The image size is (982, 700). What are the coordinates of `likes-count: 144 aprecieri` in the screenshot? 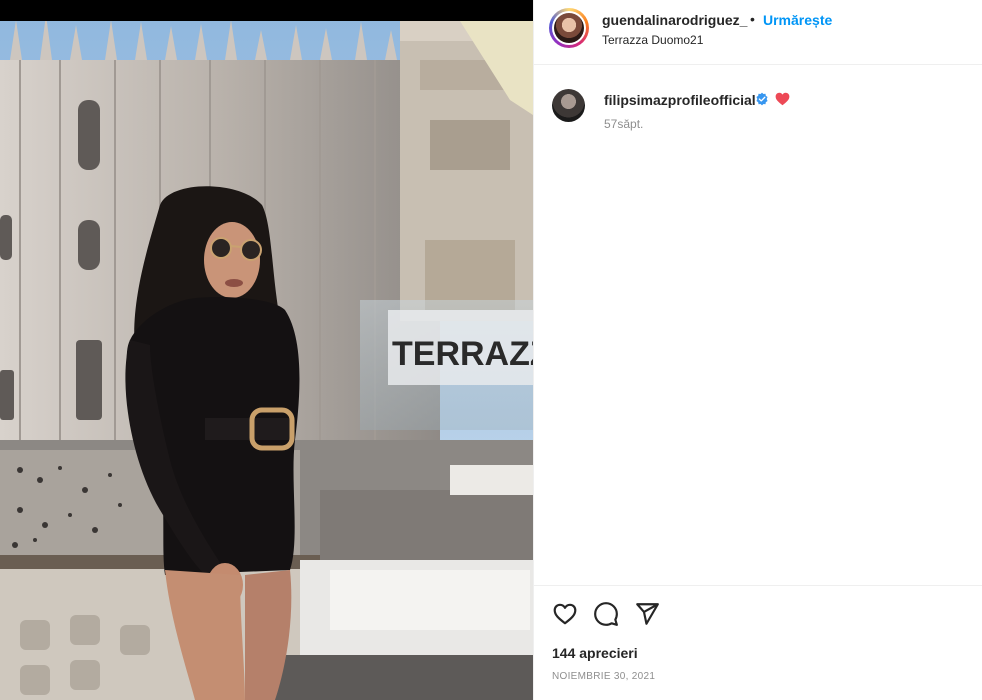 It's located at (595, 653).